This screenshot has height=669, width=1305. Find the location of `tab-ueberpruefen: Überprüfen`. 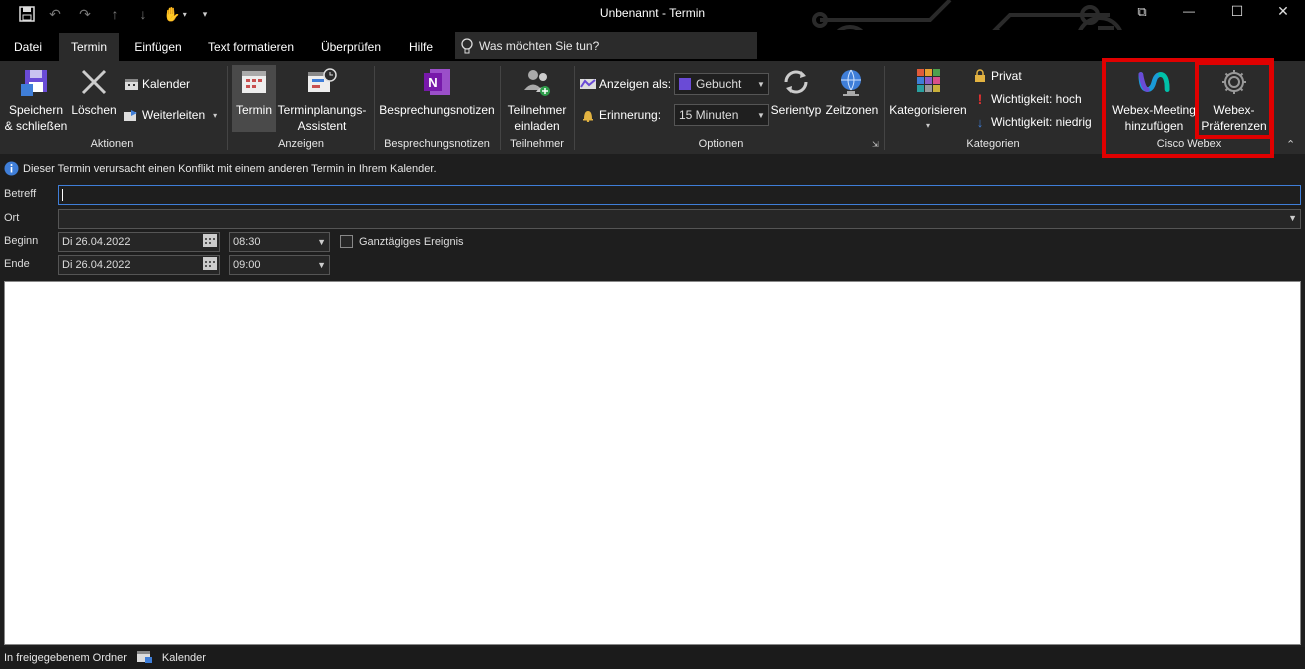

tab-ueberpruefen: Überprüfen is located at coordinates (351, 47).